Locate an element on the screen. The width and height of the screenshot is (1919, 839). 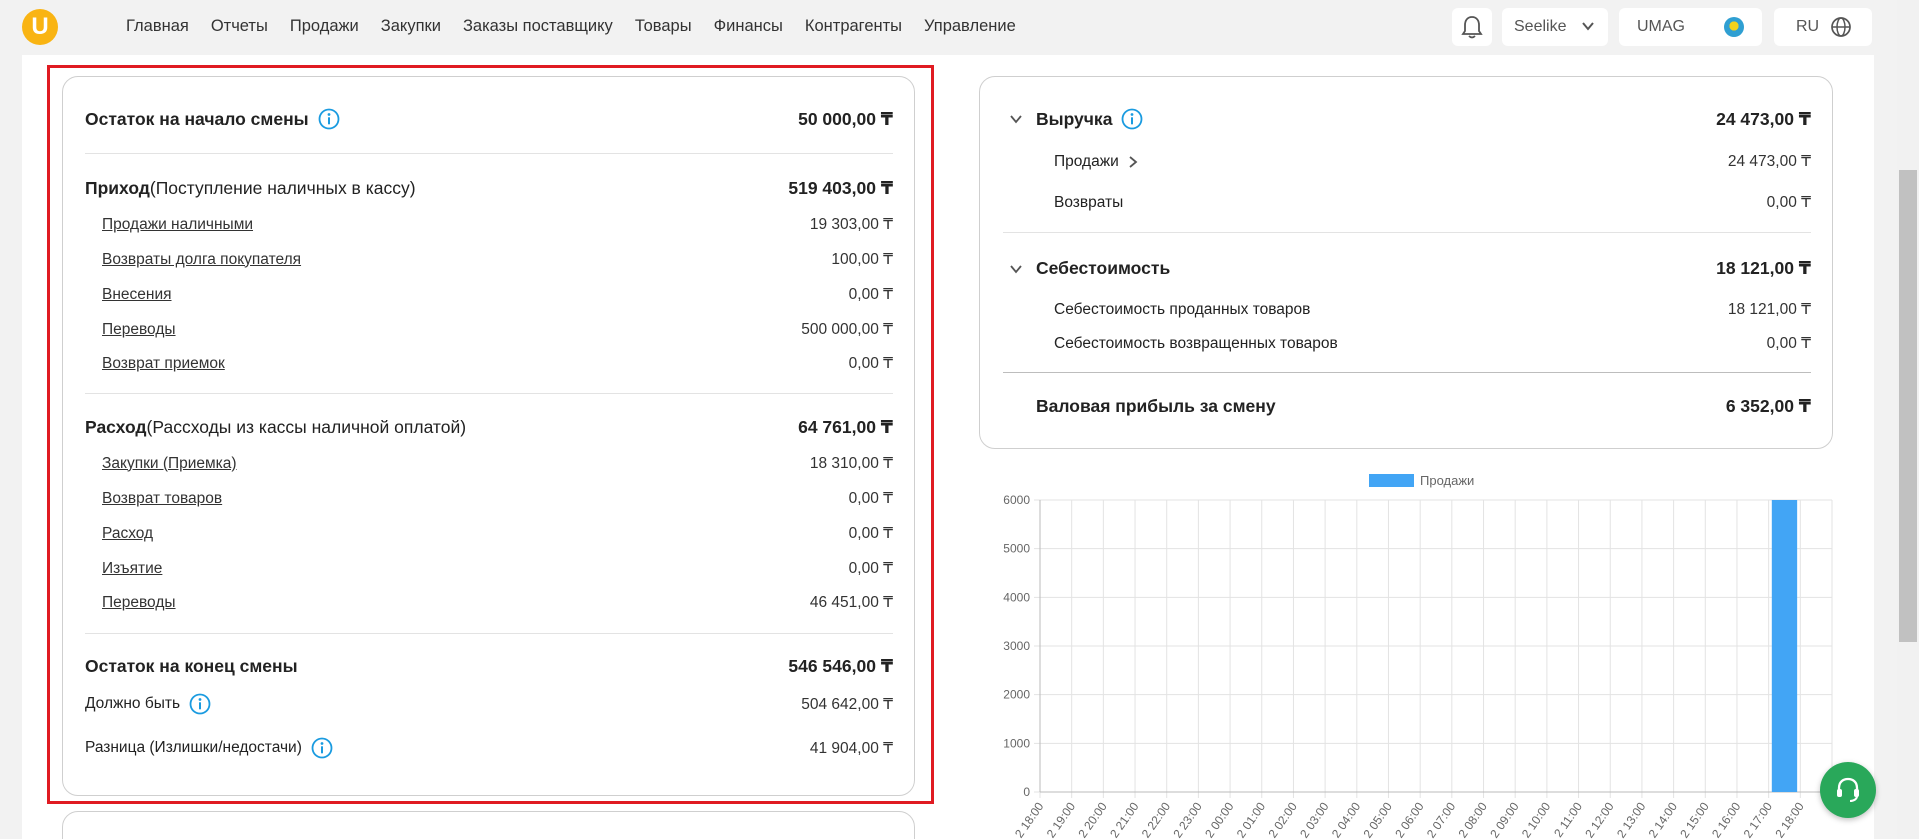
bell-icon is located at coordinates (1472, 27).